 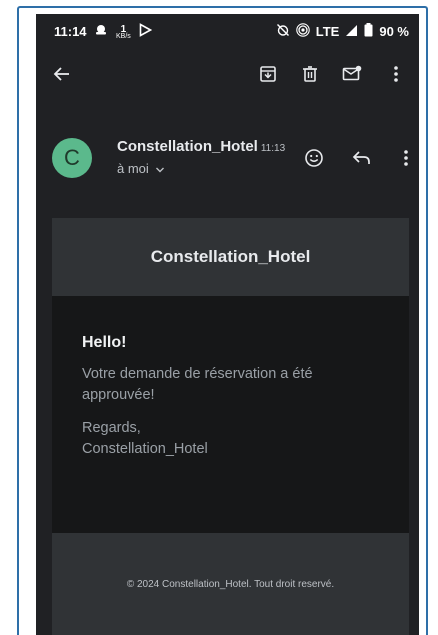 What do you see at coordinates (406, 158) in the screenshot?
I see `sender-more-vert-icon` at bounding box center [406, 158].